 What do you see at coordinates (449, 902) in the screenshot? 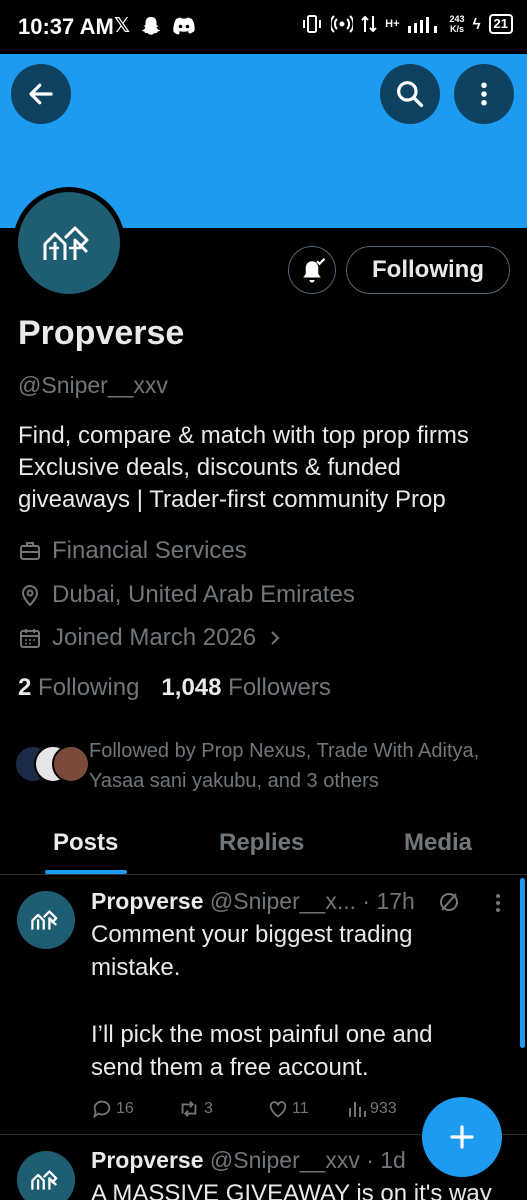
I see `grok-icon` at bounding box center [449, 902].